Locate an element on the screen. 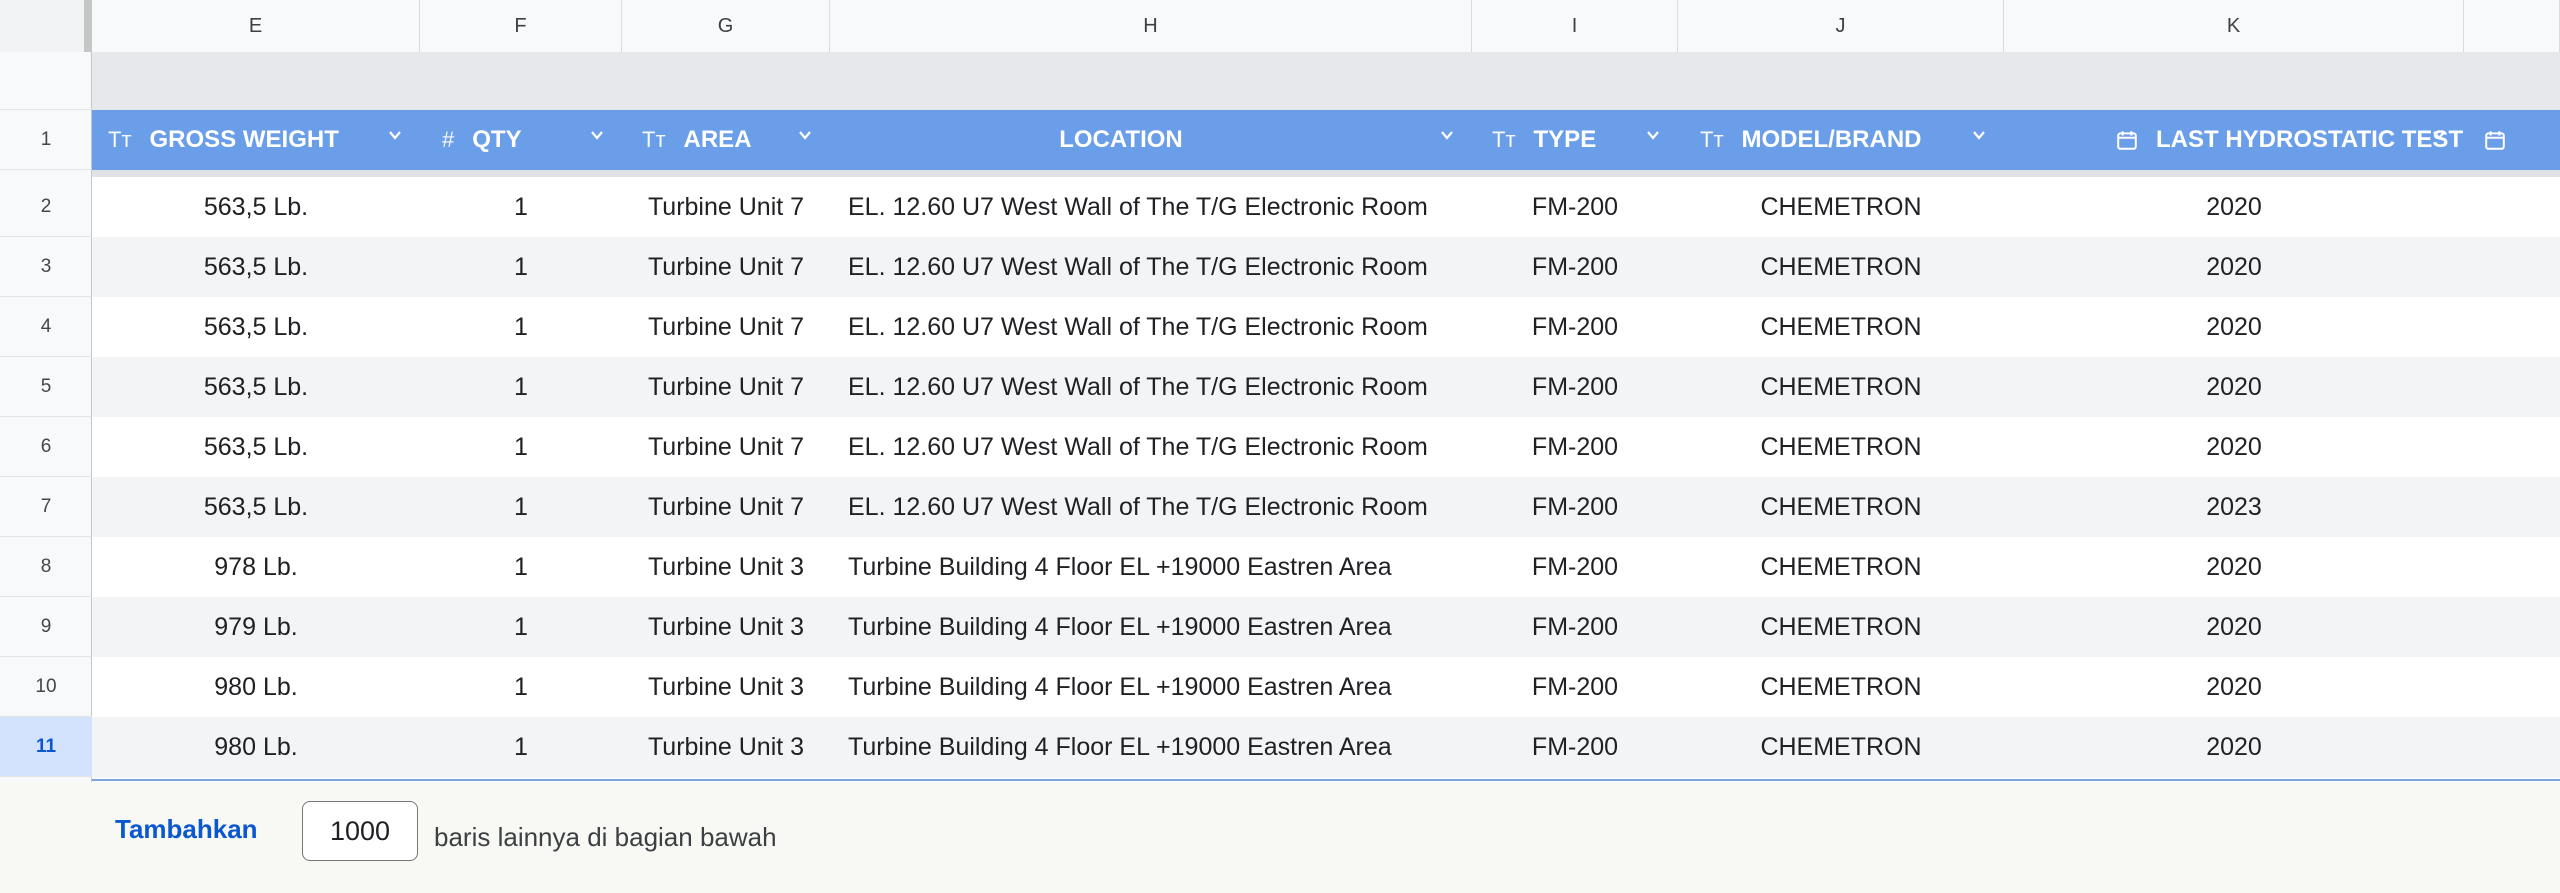  row-number: 10 is located at coordinates (46, 687).